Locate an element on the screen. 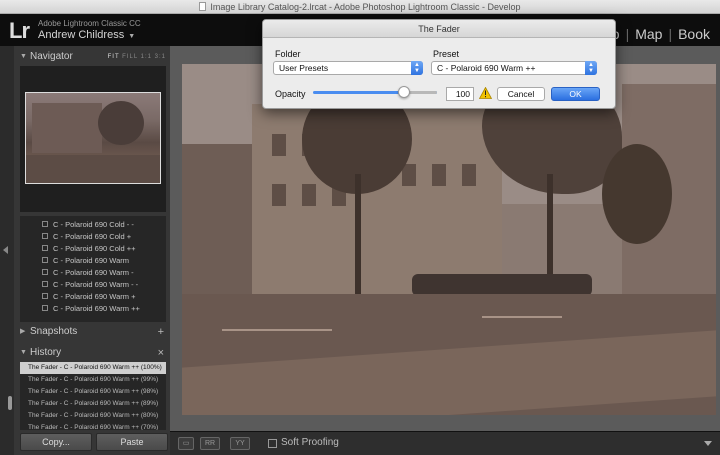  navigator-title: Navigator is located at coordinates (51, 56).